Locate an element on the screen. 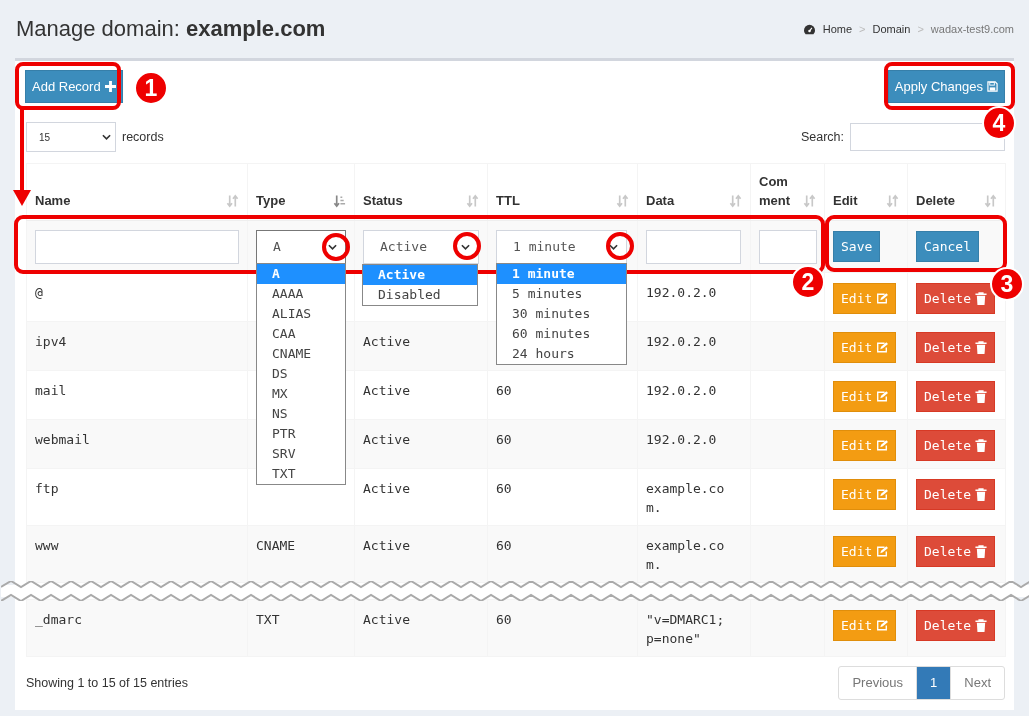 This screenshot has width=1029, height=716. column-header: Data is located at coordinates (660, 200).